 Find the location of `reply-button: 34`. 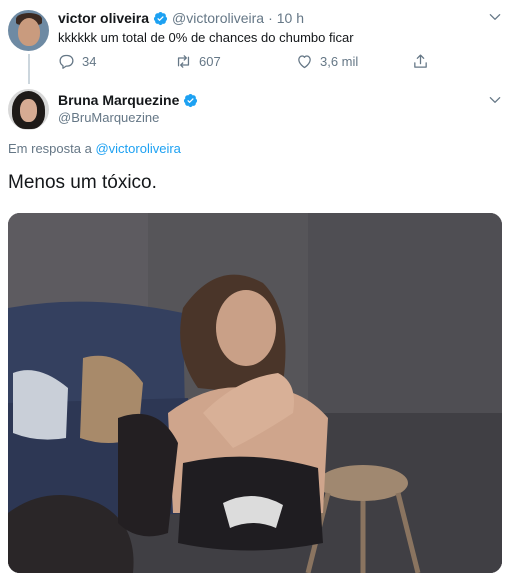

reply-button: 34 is located at coordinates (77, 61).